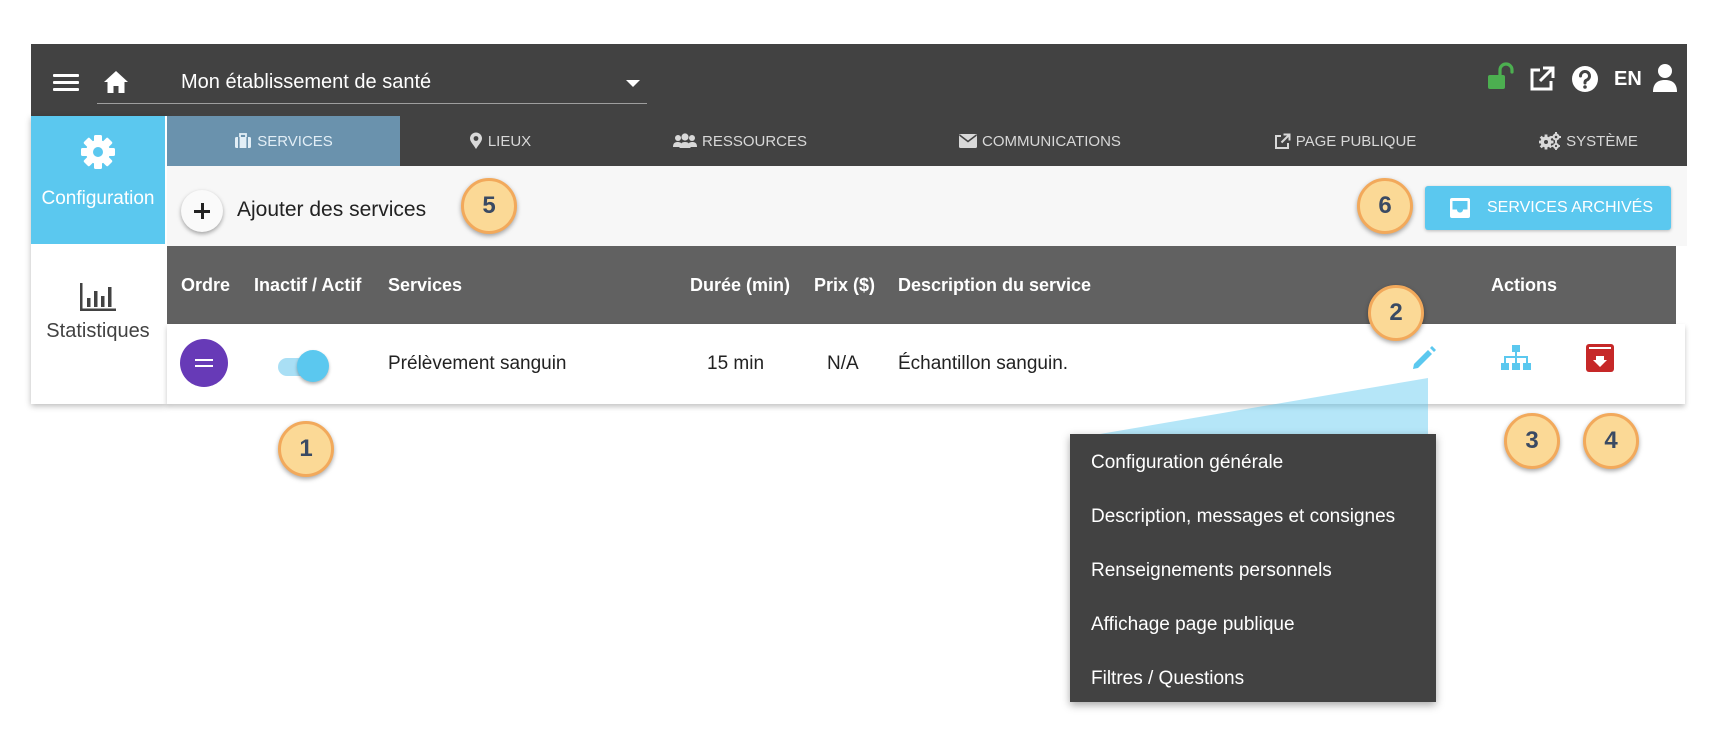 The image size is (1720, 732). Describe the element at coordinates (994, 285) in the screenshot. I see `column-header-description: Description du service` at that location.